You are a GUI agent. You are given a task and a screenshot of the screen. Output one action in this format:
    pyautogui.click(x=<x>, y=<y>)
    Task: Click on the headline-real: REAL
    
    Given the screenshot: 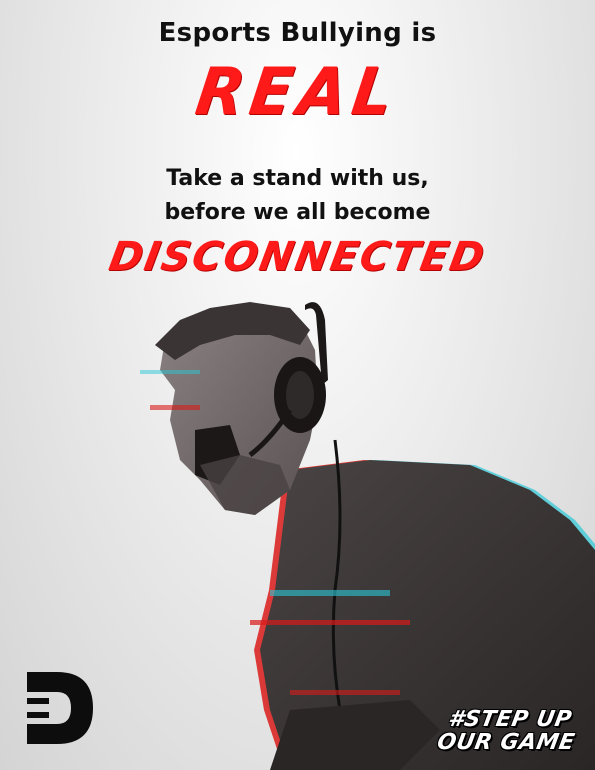 What is the action you would take?
    pyautogui.click(x=297, y=91)
    